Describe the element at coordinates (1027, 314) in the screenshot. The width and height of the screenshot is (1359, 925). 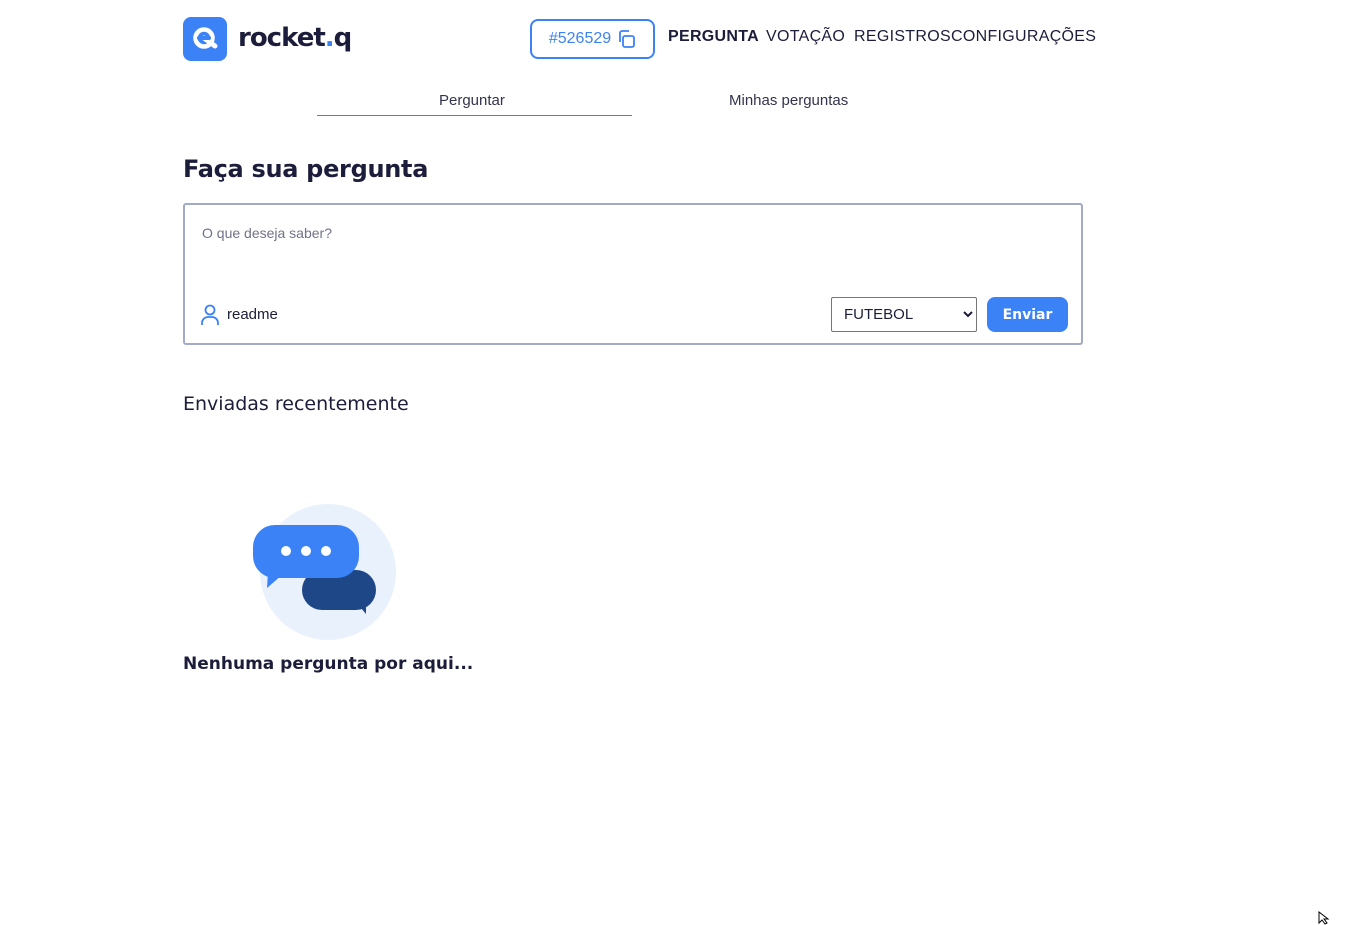
I see `send-button: Enviar` at that location.